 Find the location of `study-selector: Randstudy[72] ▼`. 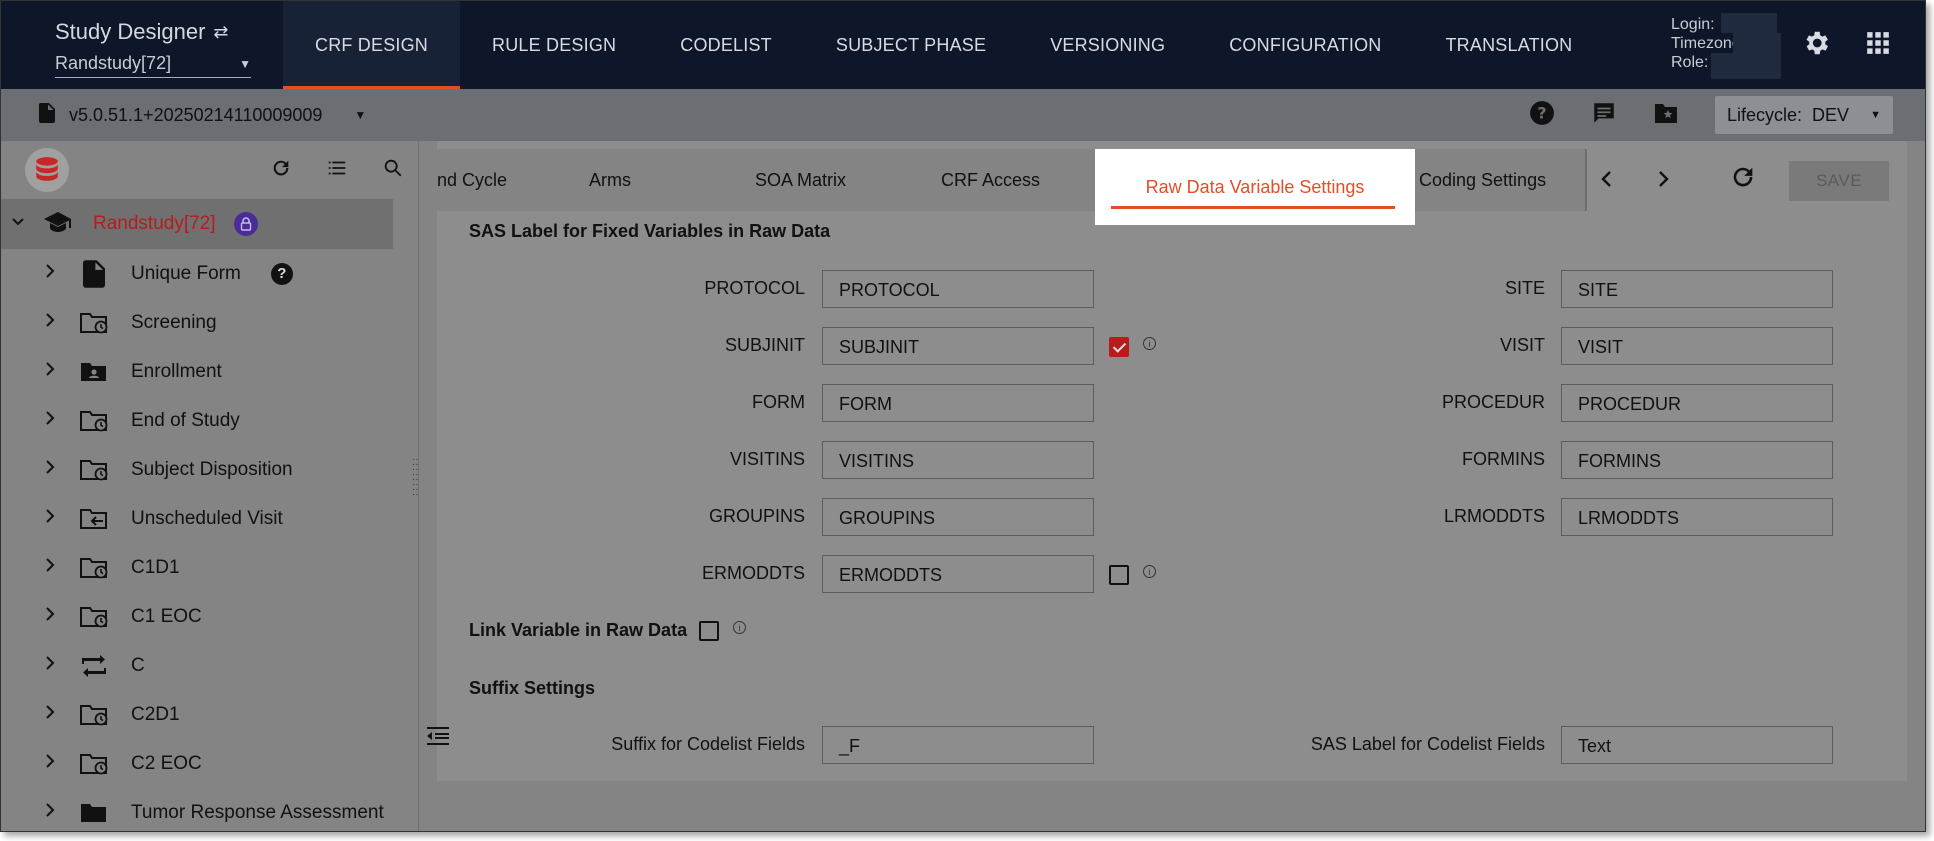

study-selector: Randstudy[72] ▼ is located at coordinates (153, 65).